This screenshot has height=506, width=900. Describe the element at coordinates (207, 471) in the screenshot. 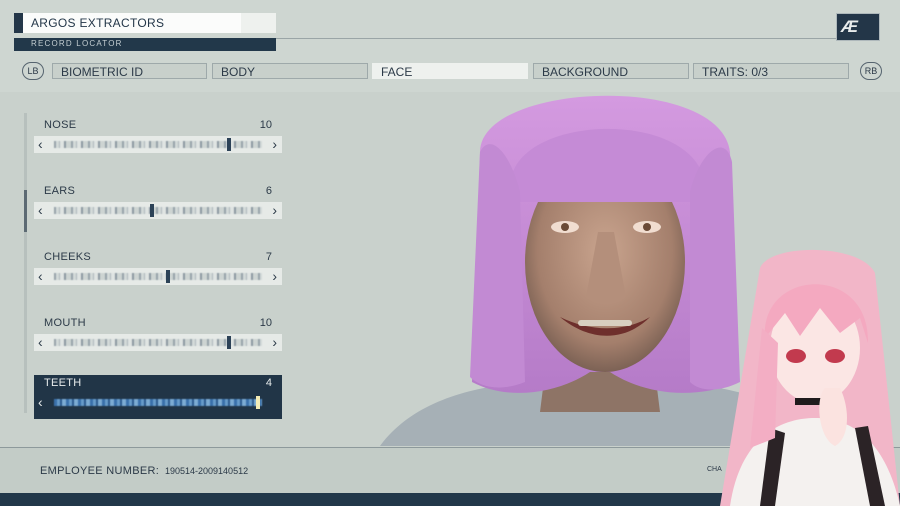

I see `employee-number-value: 190514-2009140512` at that location.